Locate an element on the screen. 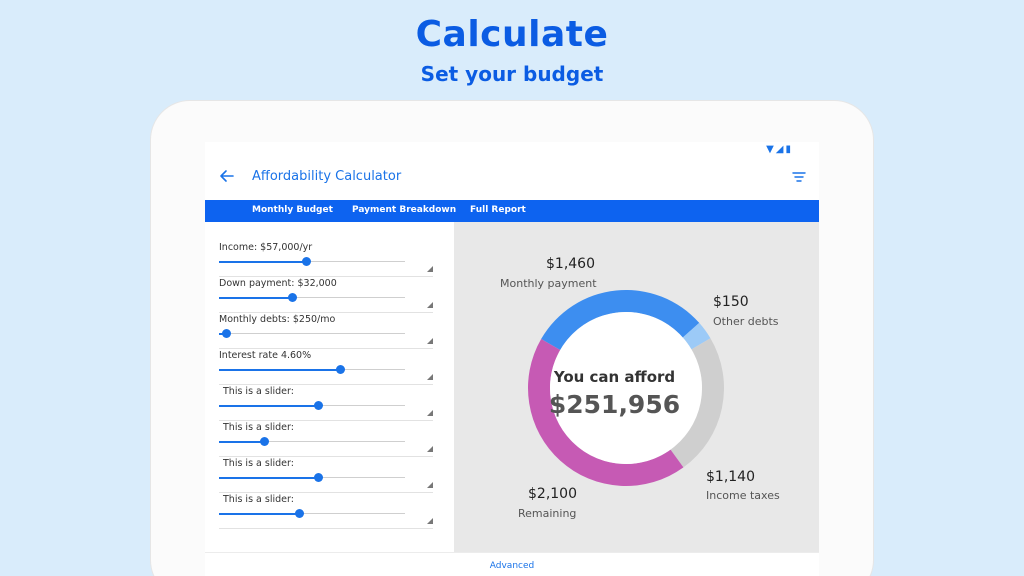 The height and width of the screenshot is (576, 1024). tab-full-report: Full Report is located at coordinates (498, 210).